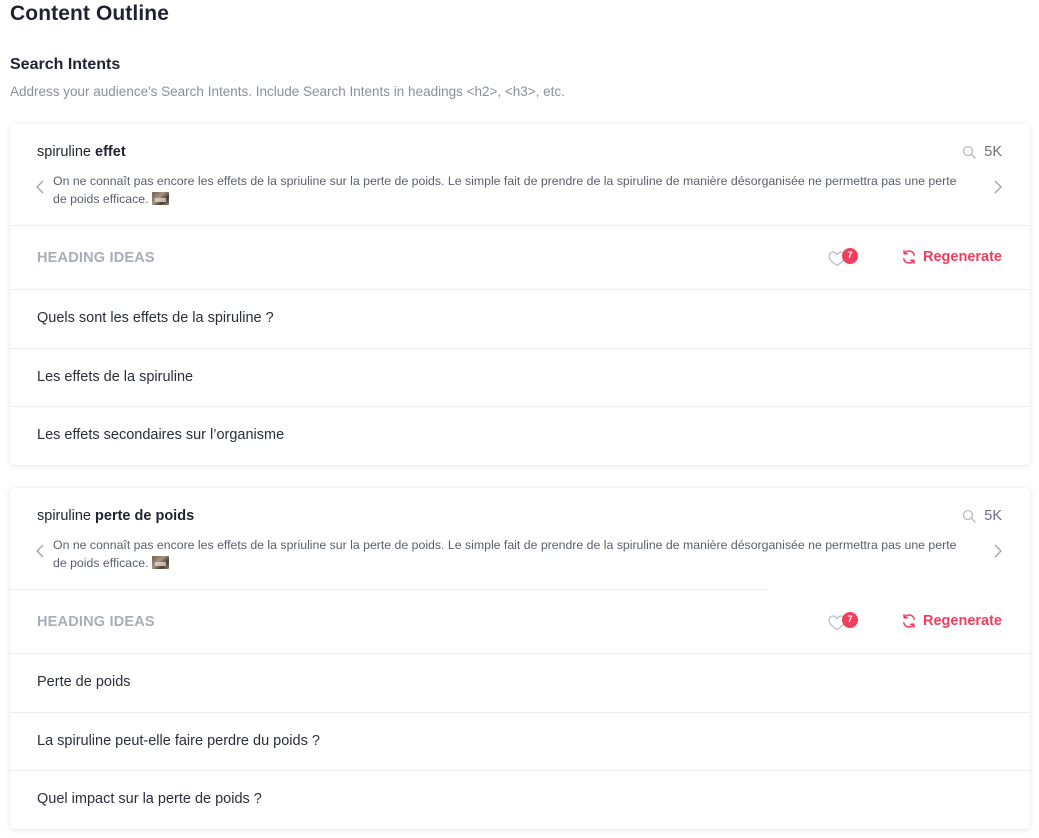 Image resolution: width=1039 pixels, height=838 pixels. I want to click on section-title: Search Intents, so click(65, 64).